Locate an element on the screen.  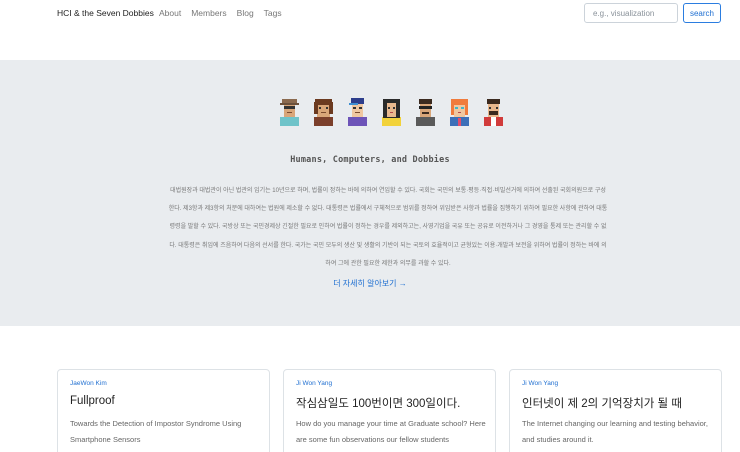
nav-link-about: About is located at coordinates (170, 13).